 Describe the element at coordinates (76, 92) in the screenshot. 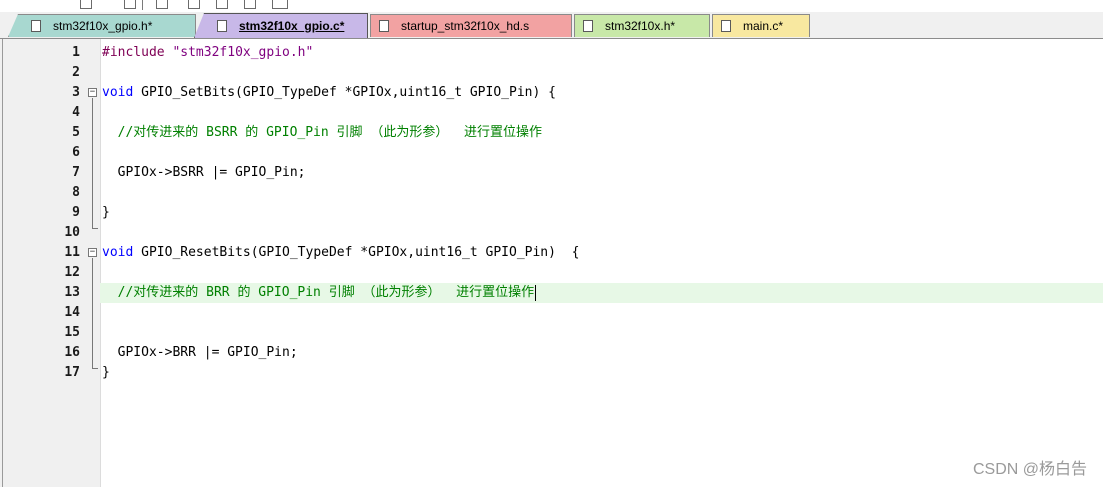

I see `line-number: 3` at that location.